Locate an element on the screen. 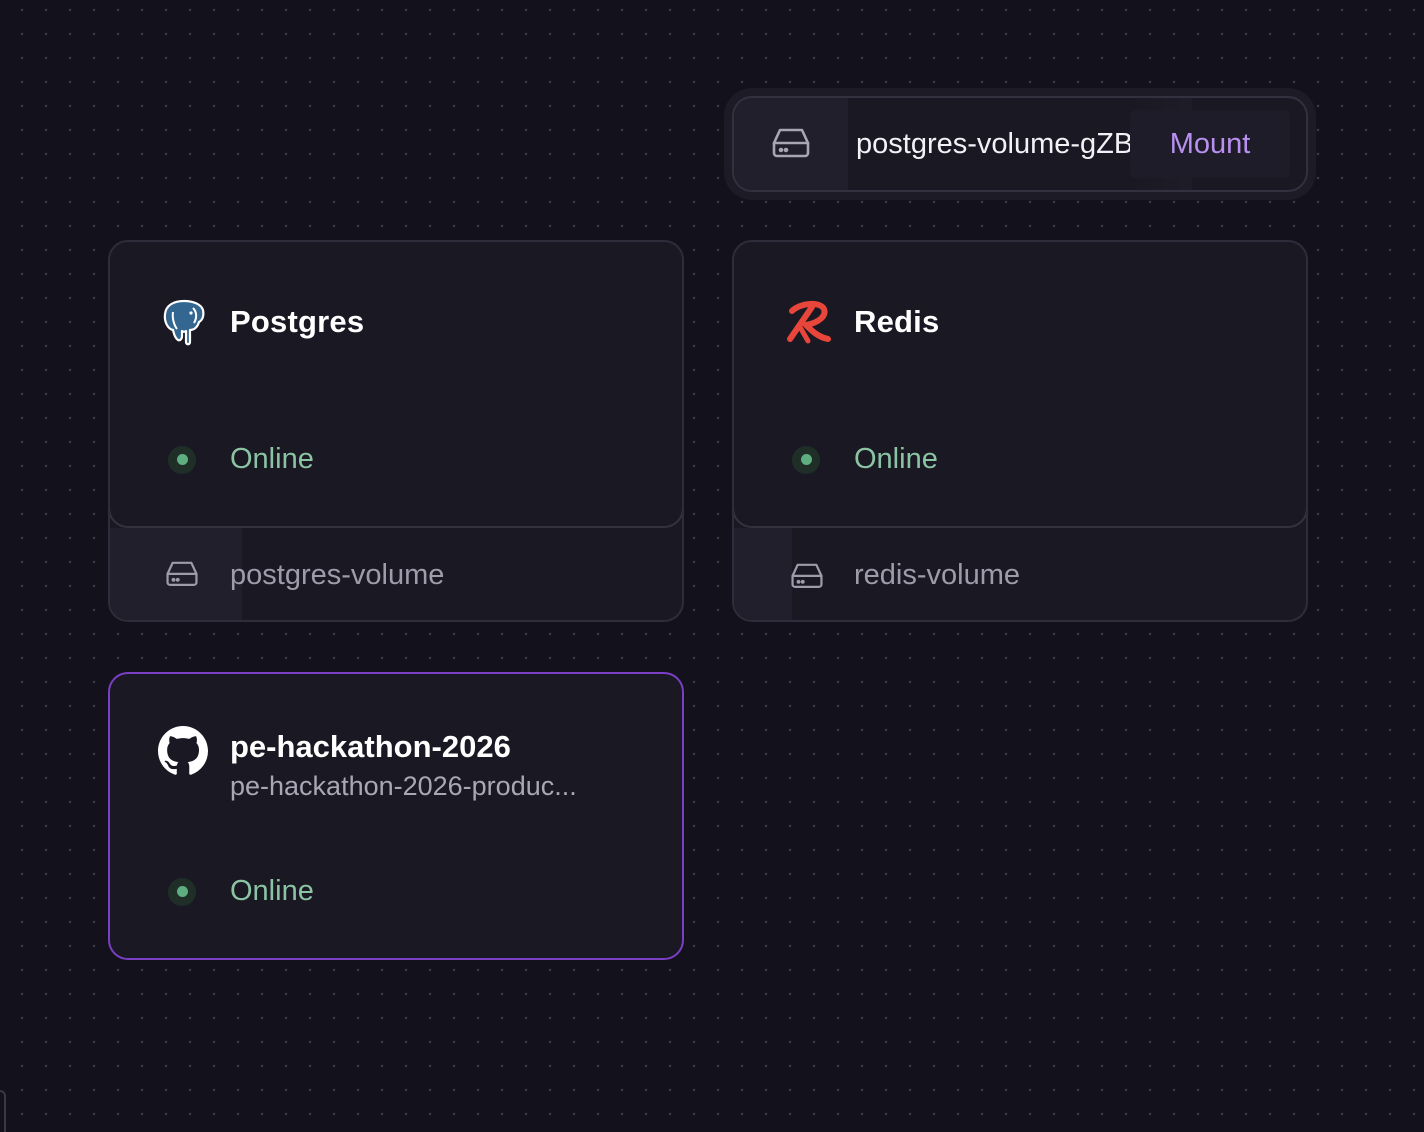 This screenshot has width=1424, height=1132. postgres-volume-name: postgres-volume is located at coordinates (337, 574).